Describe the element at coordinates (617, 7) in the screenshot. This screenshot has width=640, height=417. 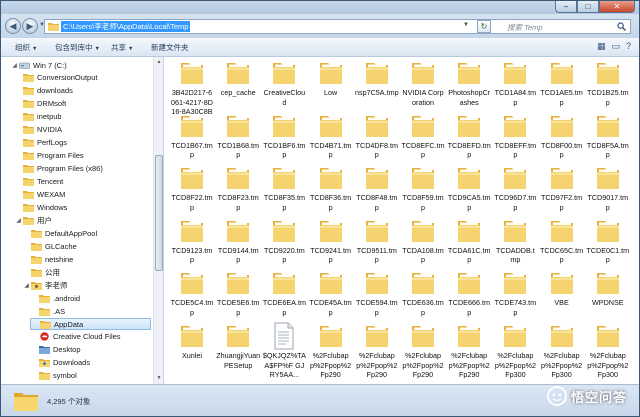
I see `close-button: ✕` at that location.